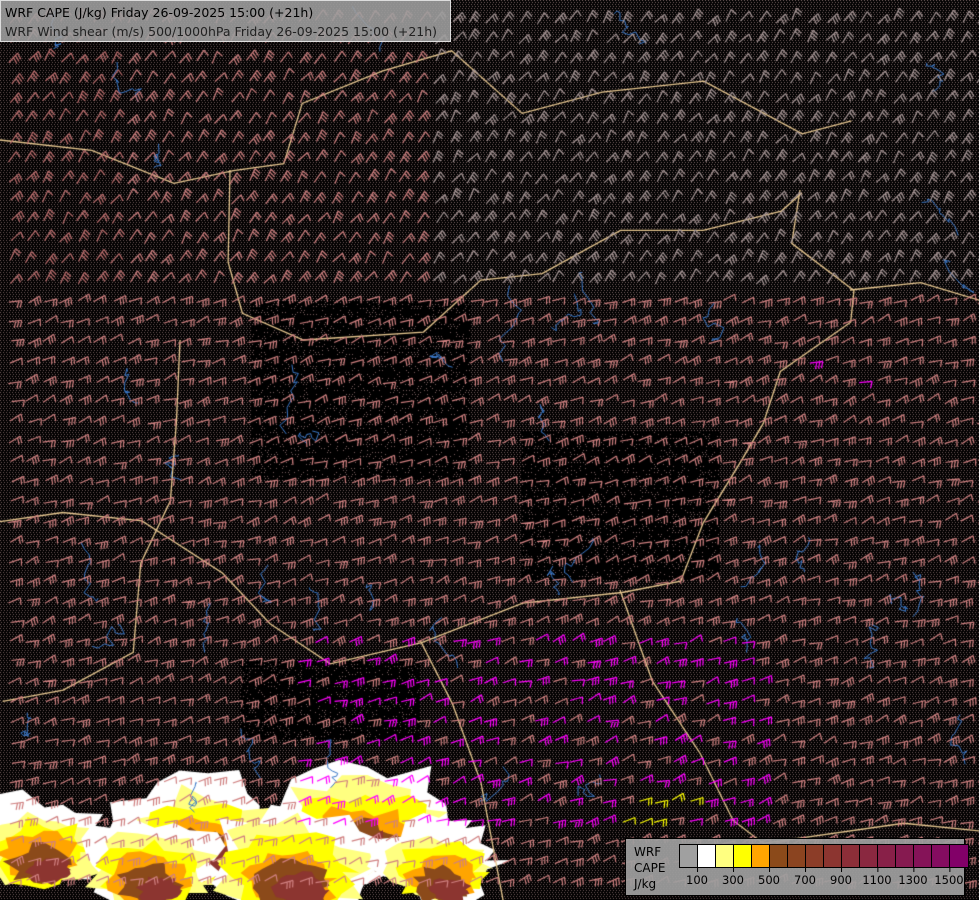  I want to click on legend-tick-label: 900, so click(841, 877).